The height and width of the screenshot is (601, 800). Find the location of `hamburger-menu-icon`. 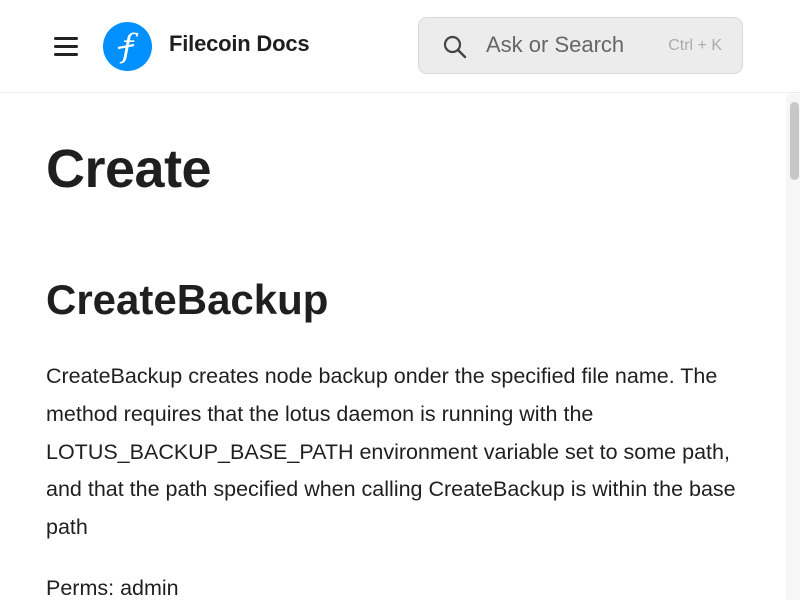

hamburger-menu-icon is located at coordinates (66, 38).